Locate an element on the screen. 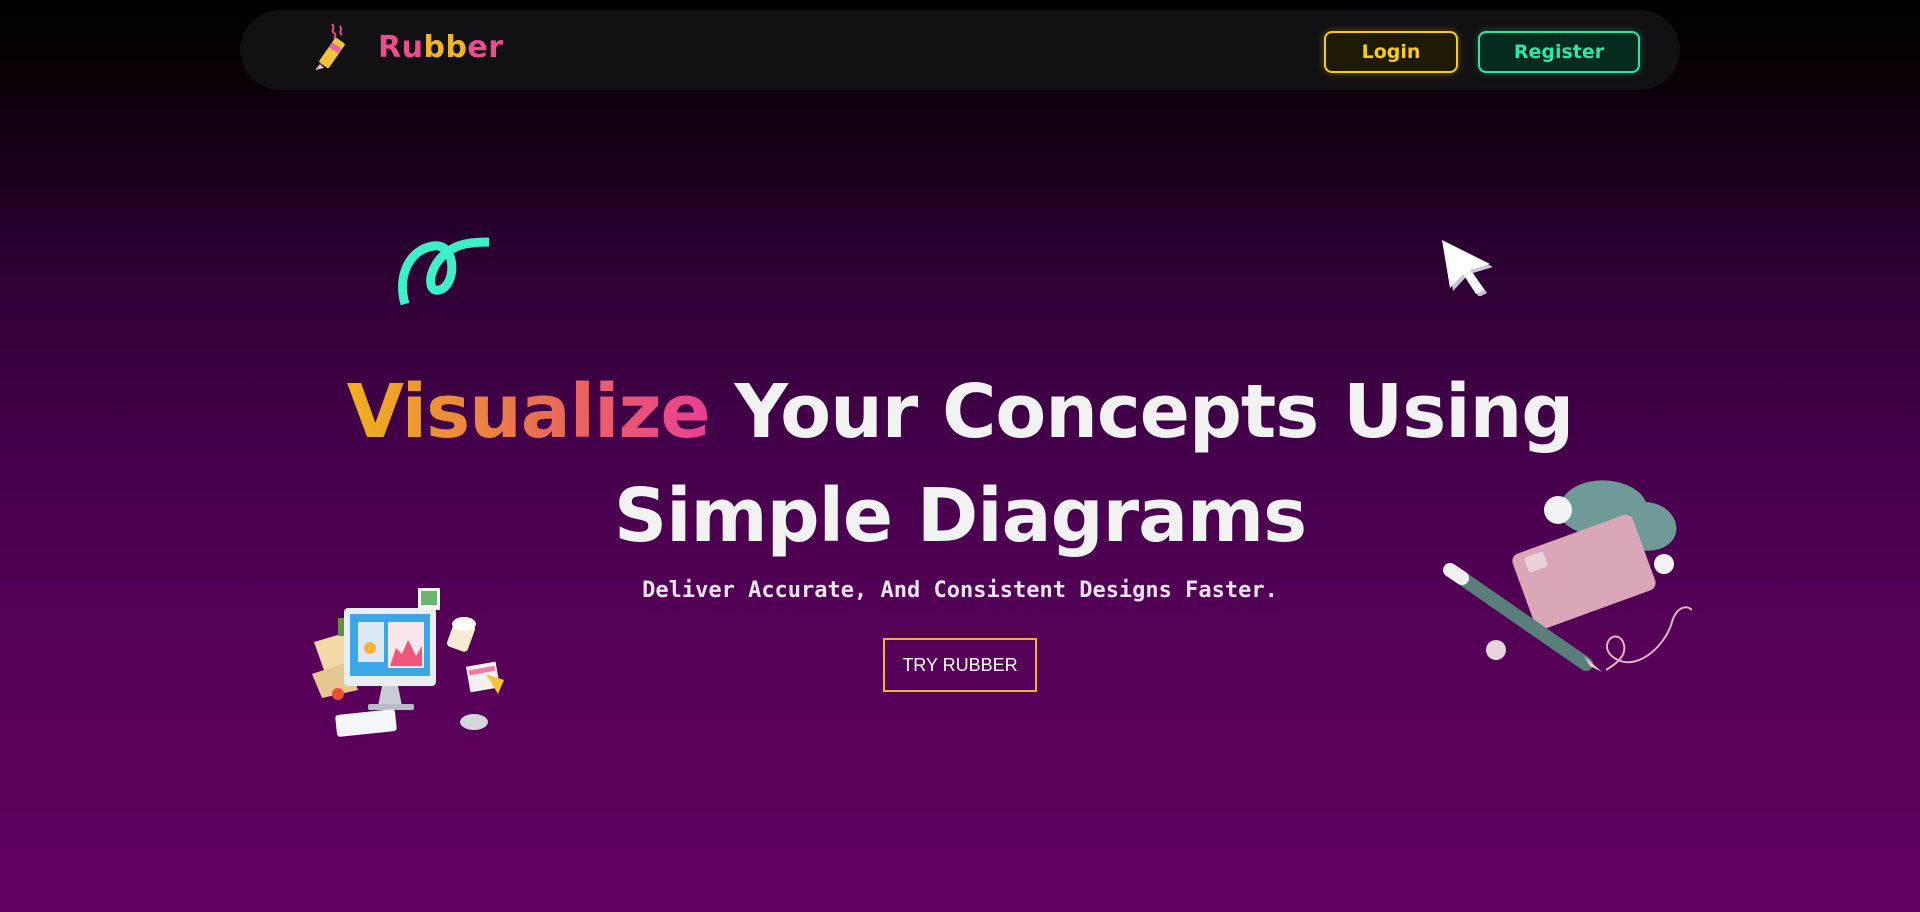 This screenshot has height=912, width=1920. brand-part-er: er is located at coordinates (485, 47).